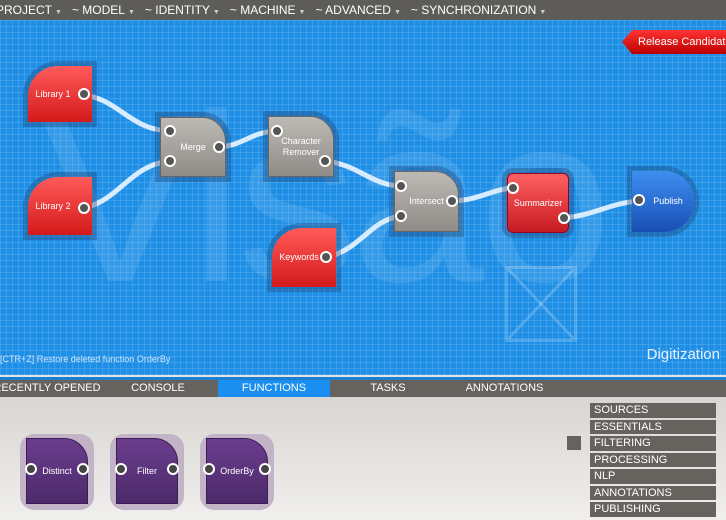 The width and height of the screenshot is (726, 520). What do you see at coordinates (653, 443) in the screenshot?
I see `category-filtering: FILTERING` at bounding box center [653, 443].